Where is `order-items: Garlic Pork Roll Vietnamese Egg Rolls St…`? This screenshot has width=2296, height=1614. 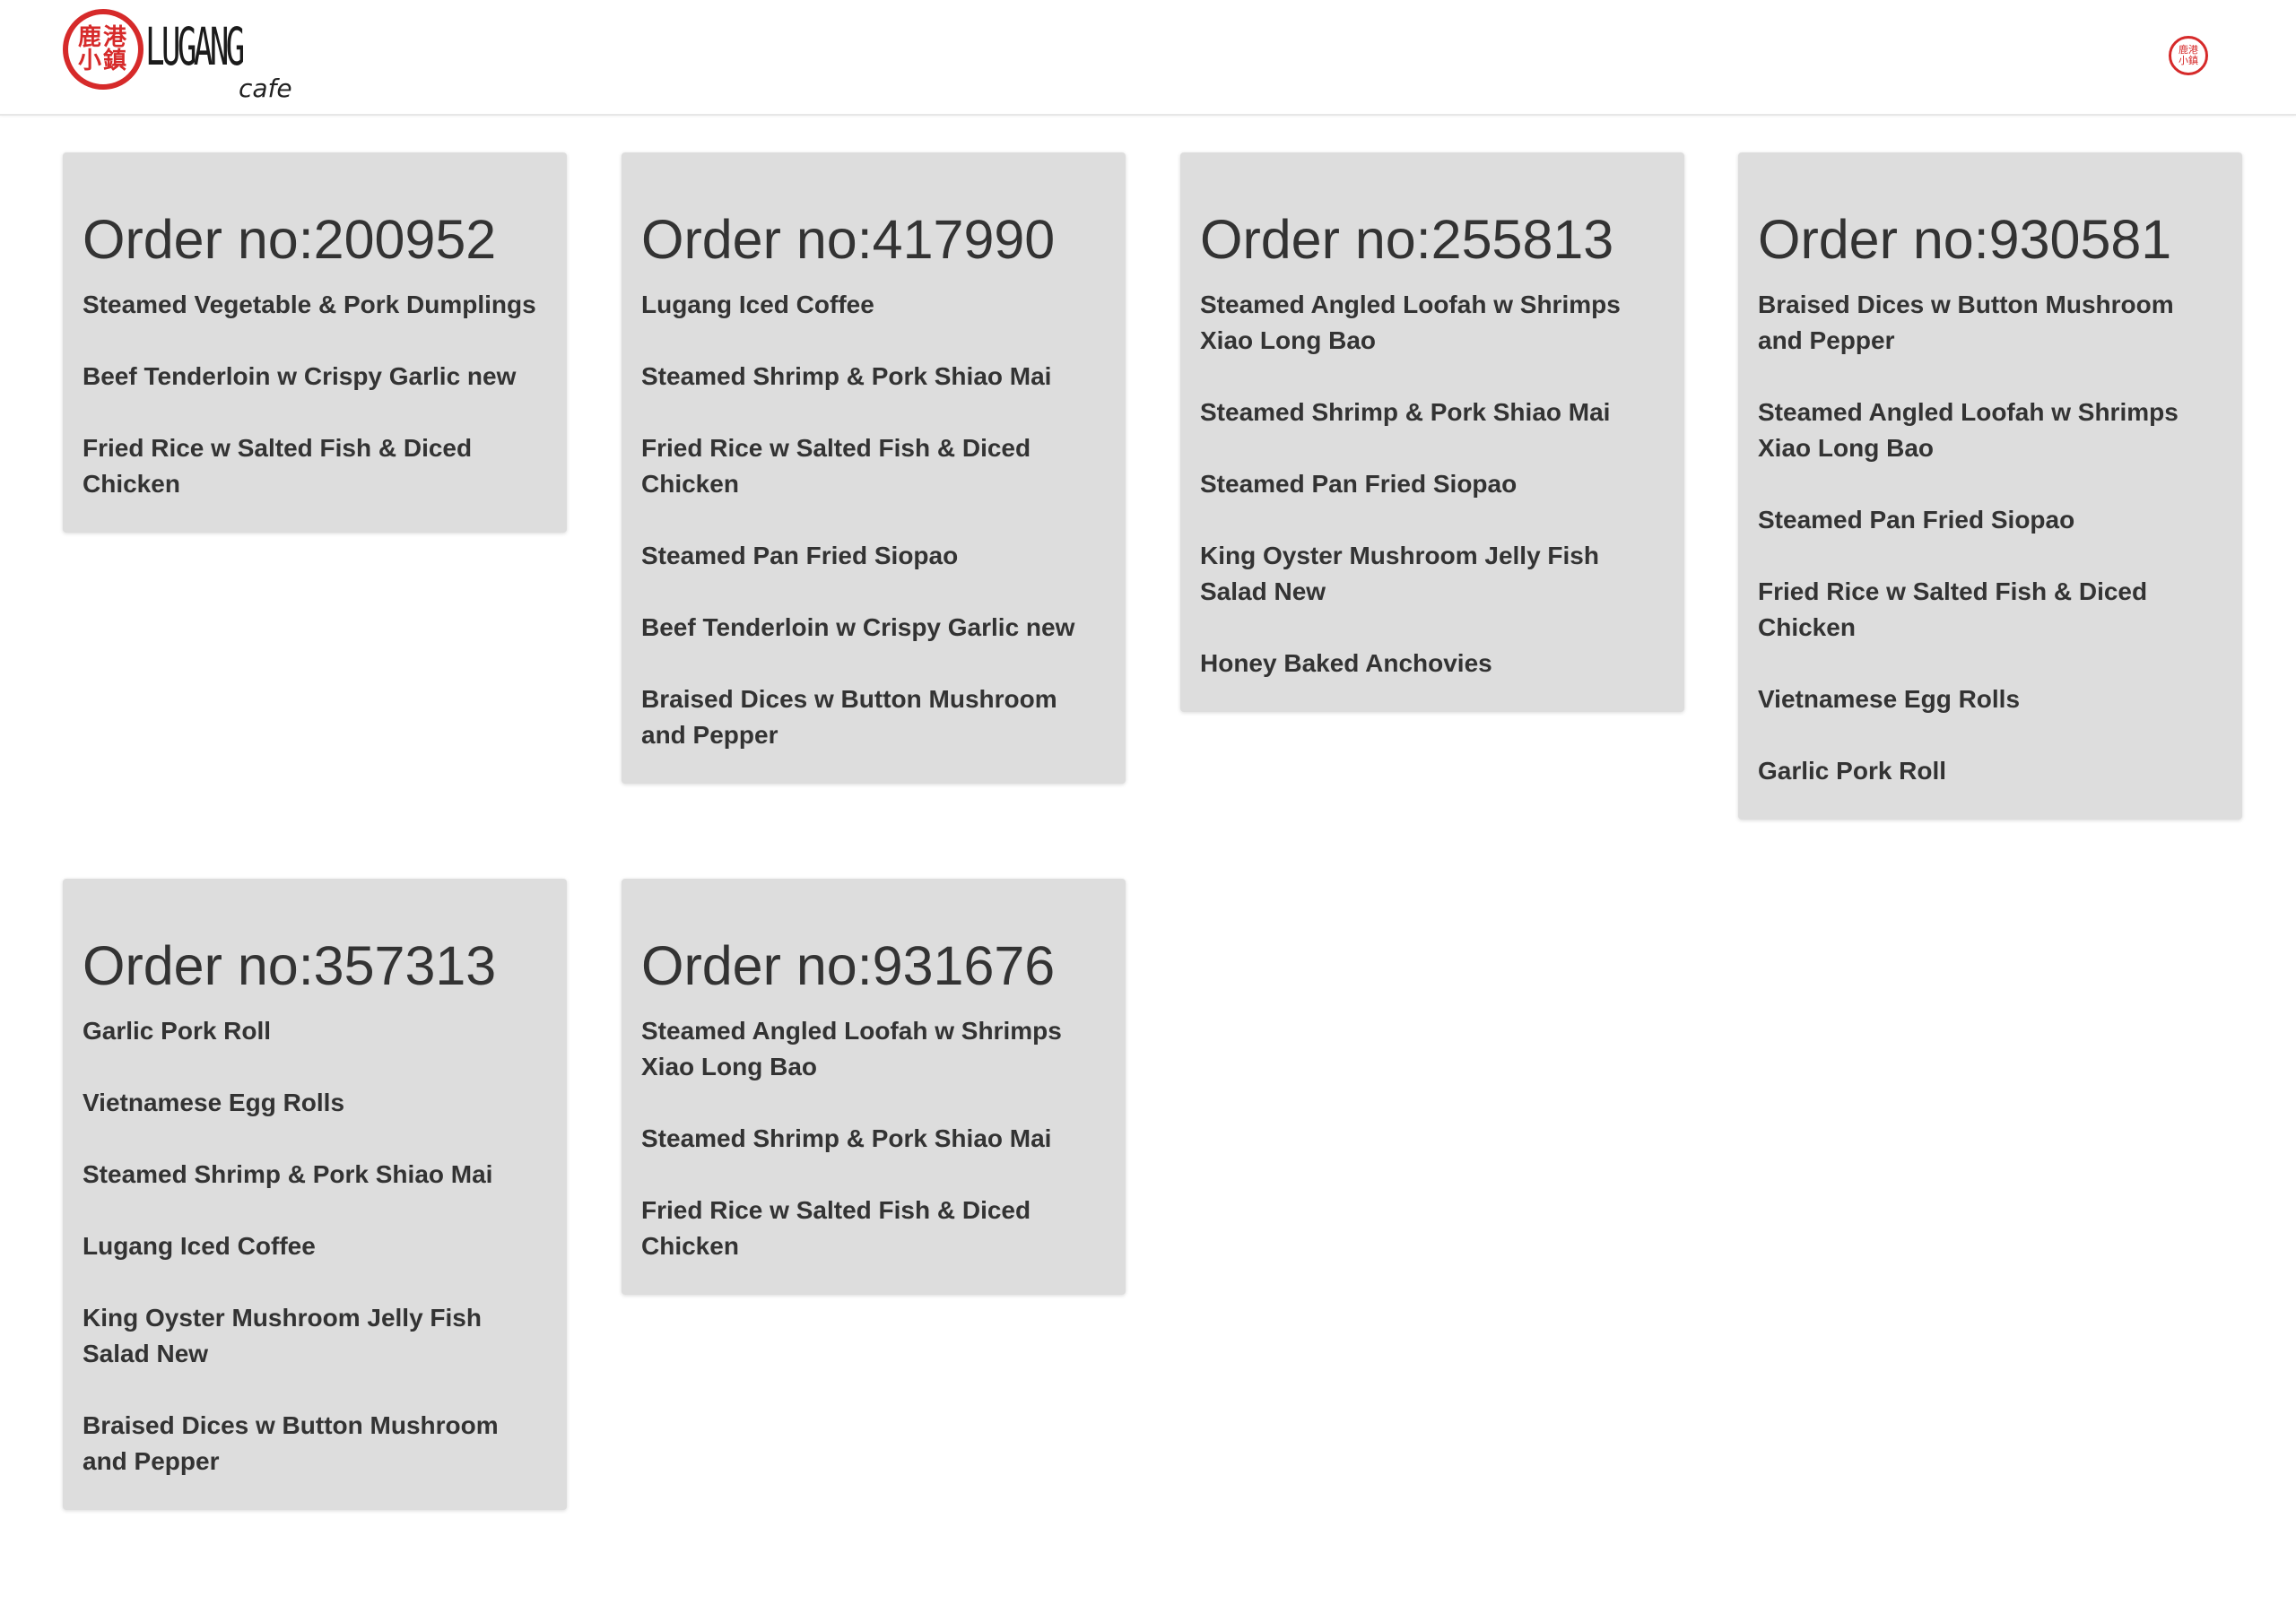 order-items: Garlic Pork Roll Vietnamese Egg Rolls St… is located at coordinates (315, 1246).